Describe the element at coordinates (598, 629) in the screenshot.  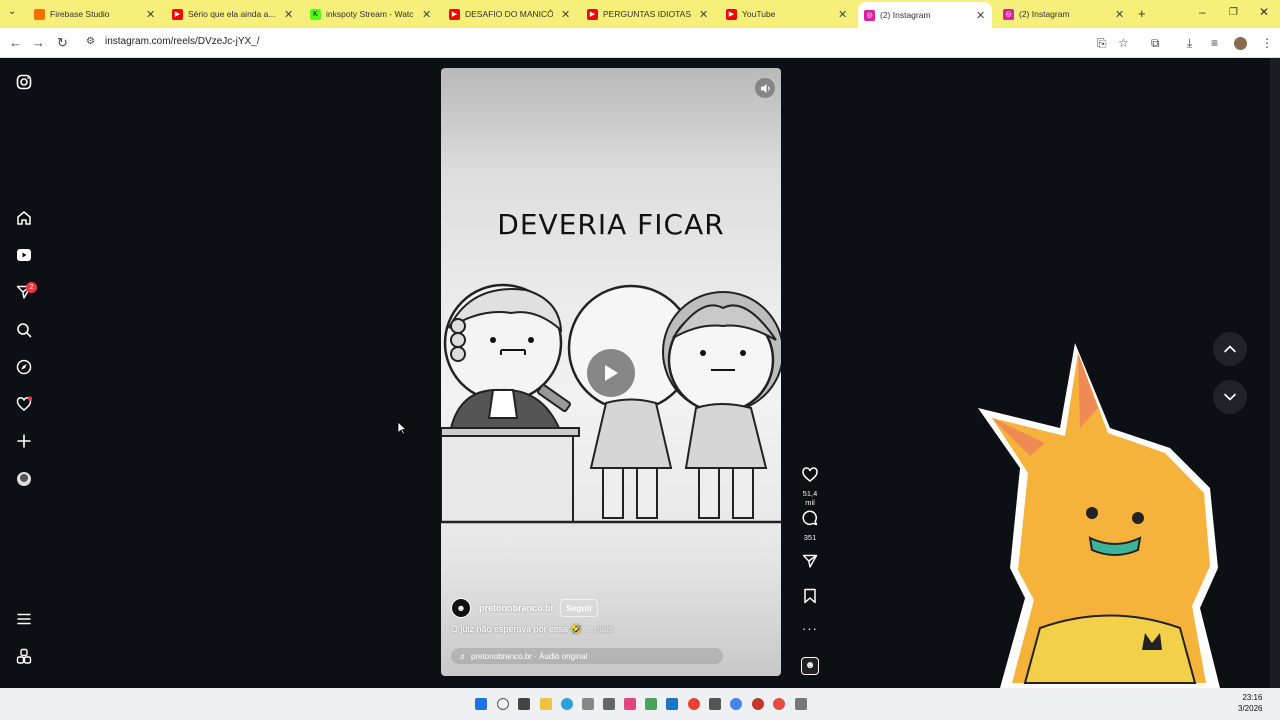
I see `caption-more-link: ... mais` at that location.